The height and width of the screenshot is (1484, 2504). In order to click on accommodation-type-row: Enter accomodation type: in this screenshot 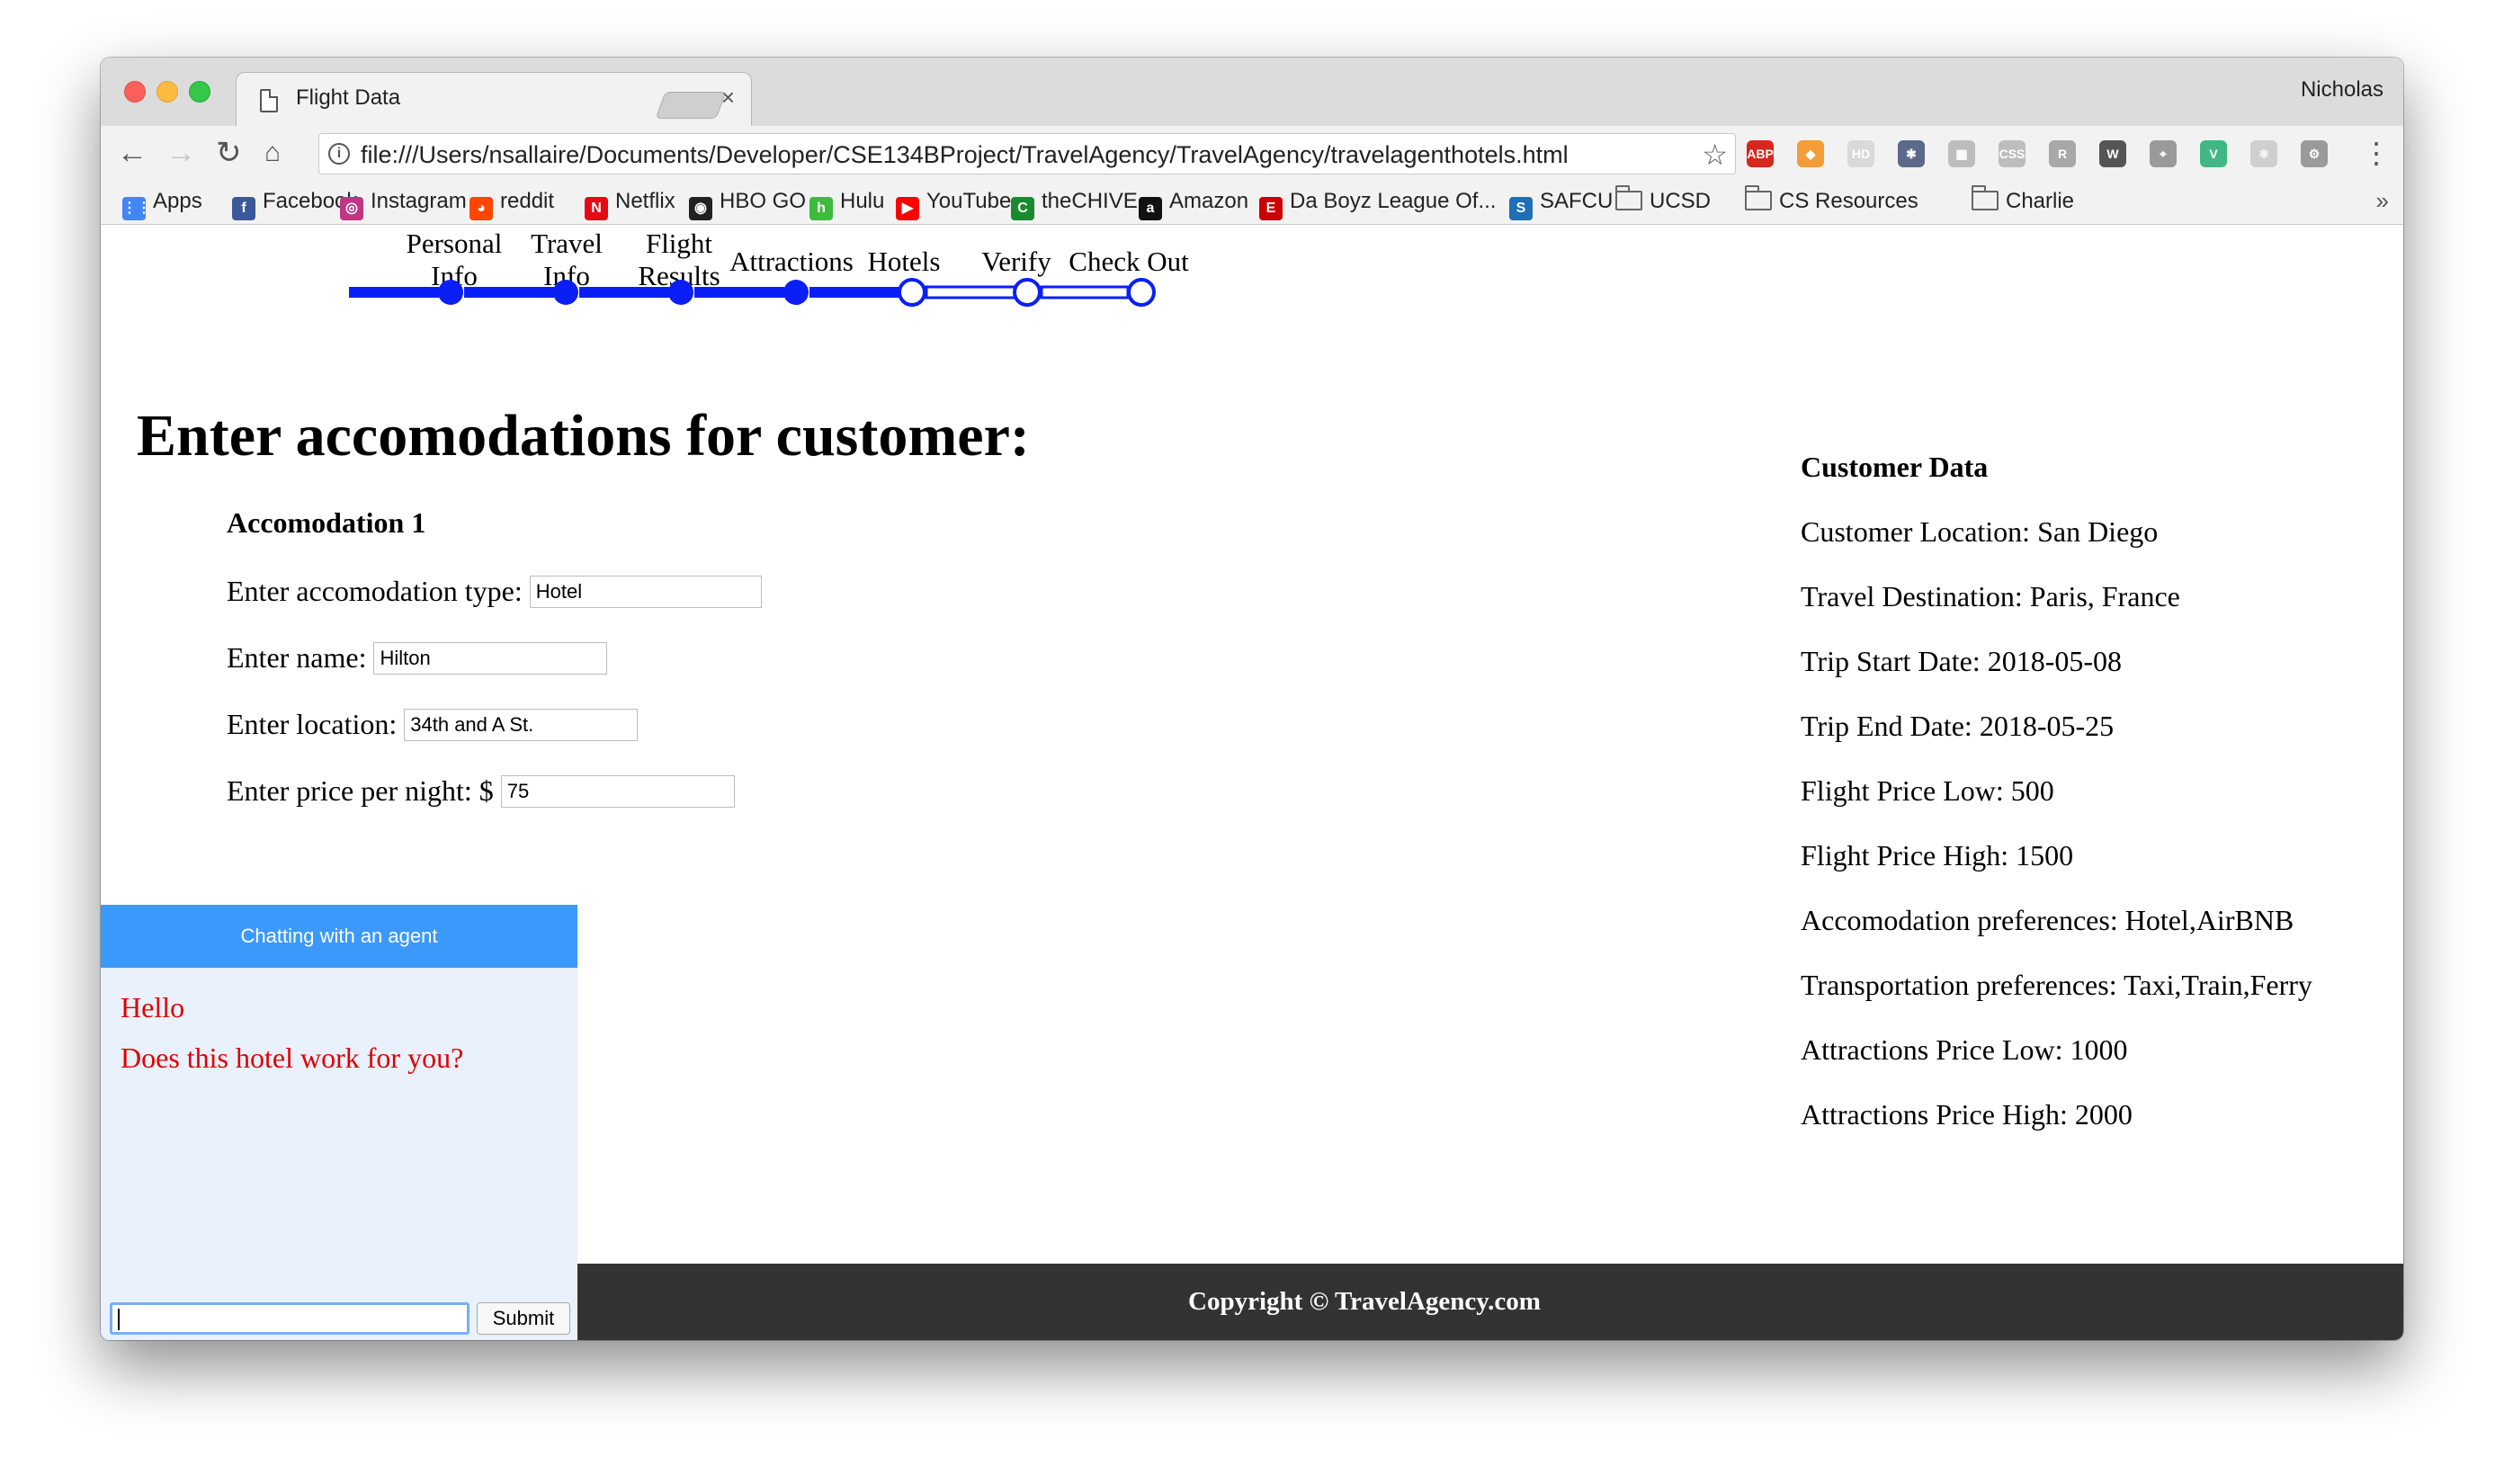, I will do `click(494, 591)`.